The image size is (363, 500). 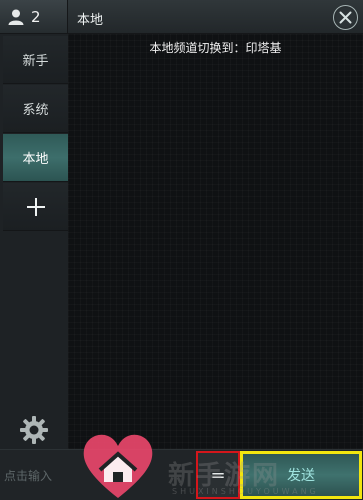 I want to click on tab-newbie: 新手, so click(x=35, y=60).